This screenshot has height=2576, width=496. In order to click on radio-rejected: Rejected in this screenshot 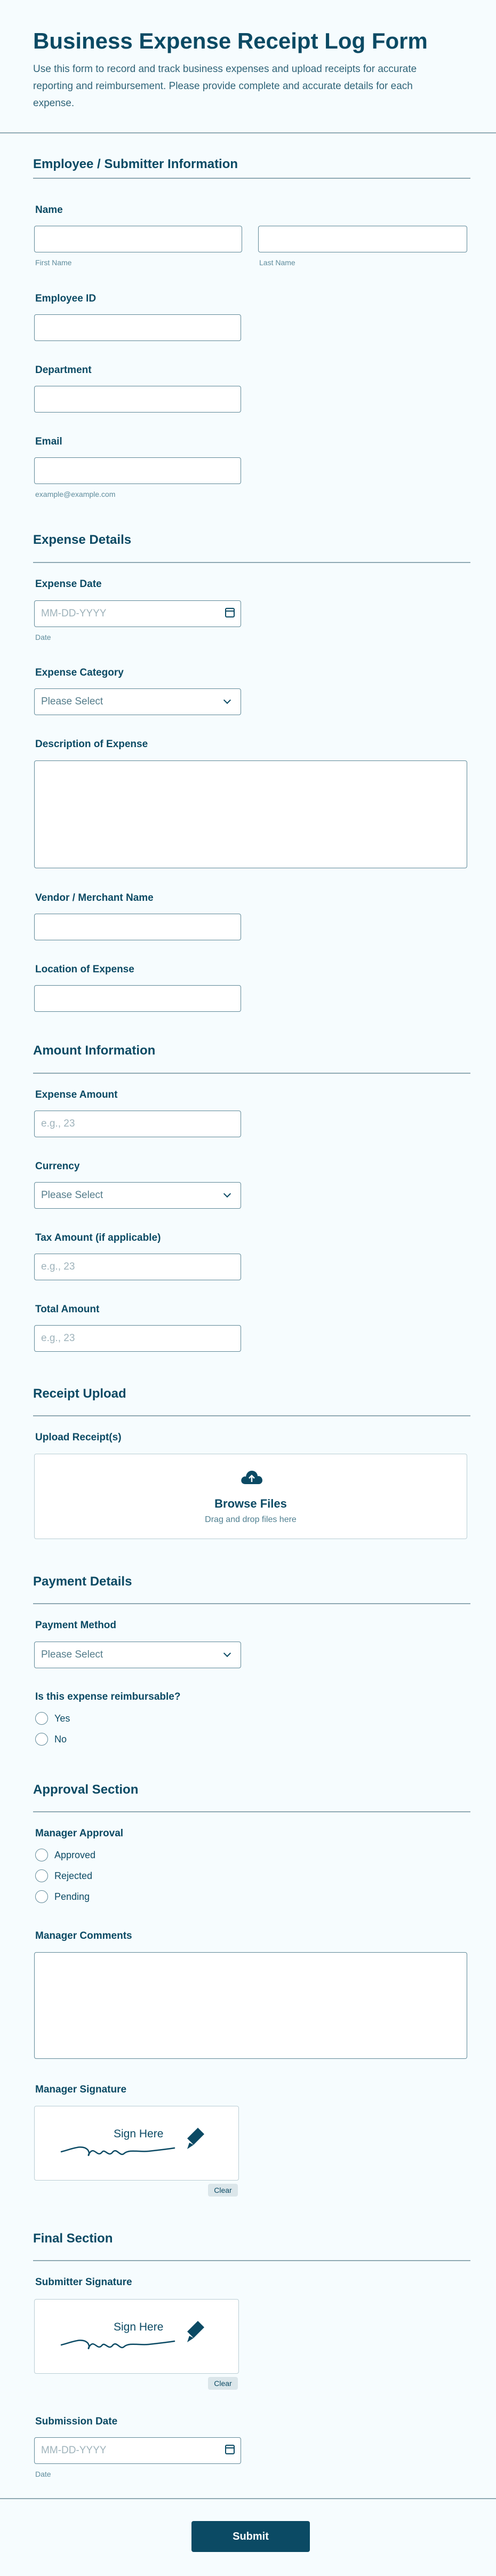, I will do `click(63, 1875)`.